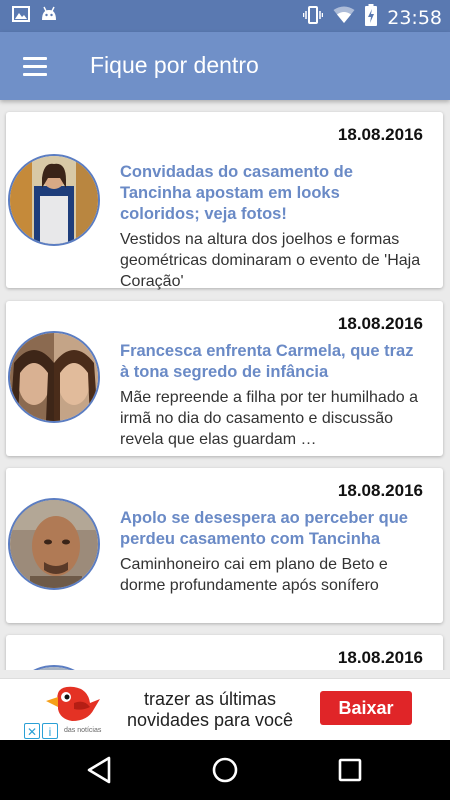 The height and width of the screenshot is (800, 450). I want to click on home-icon, so click(225, 770).